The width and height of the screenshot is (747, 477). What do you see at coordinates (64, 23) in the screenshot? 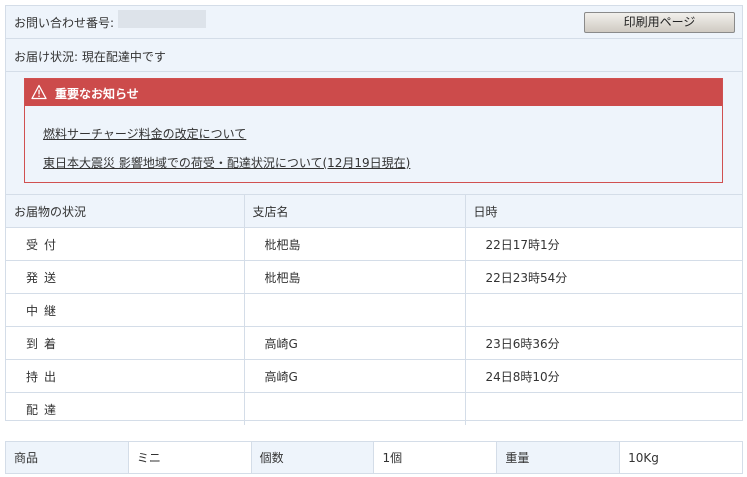
I see `inquiry-label: お問い合わせ番号:` at bounding box center [64, 23].